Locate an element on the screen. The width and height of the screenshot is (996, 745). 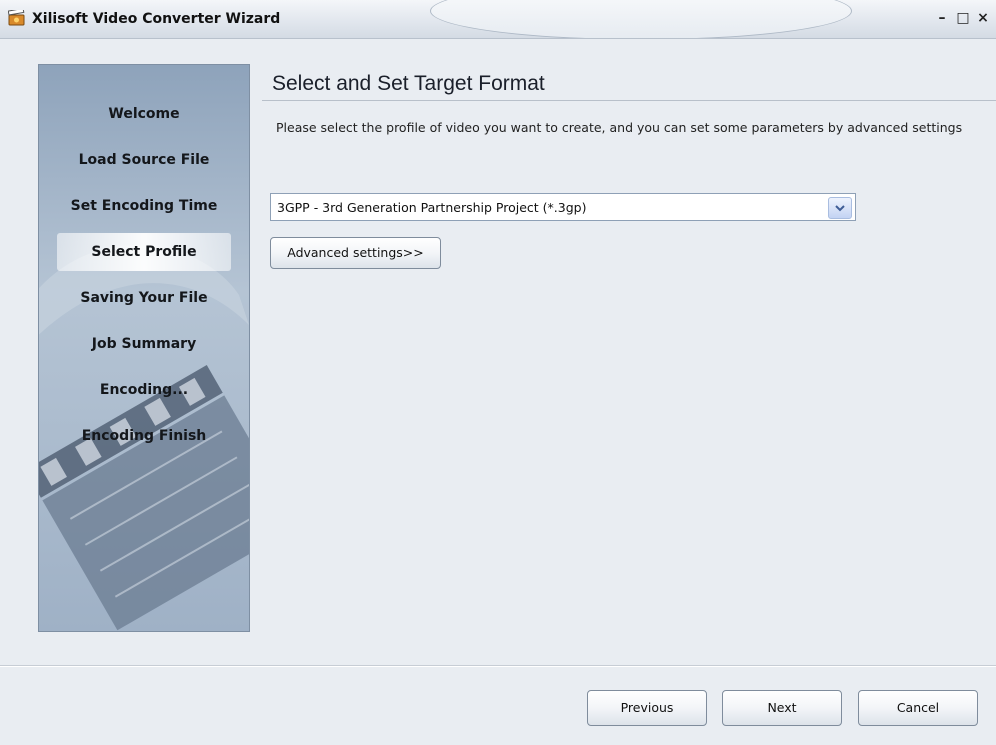
step-load-source-file: Load Source File is located at coordinates (144, 160).